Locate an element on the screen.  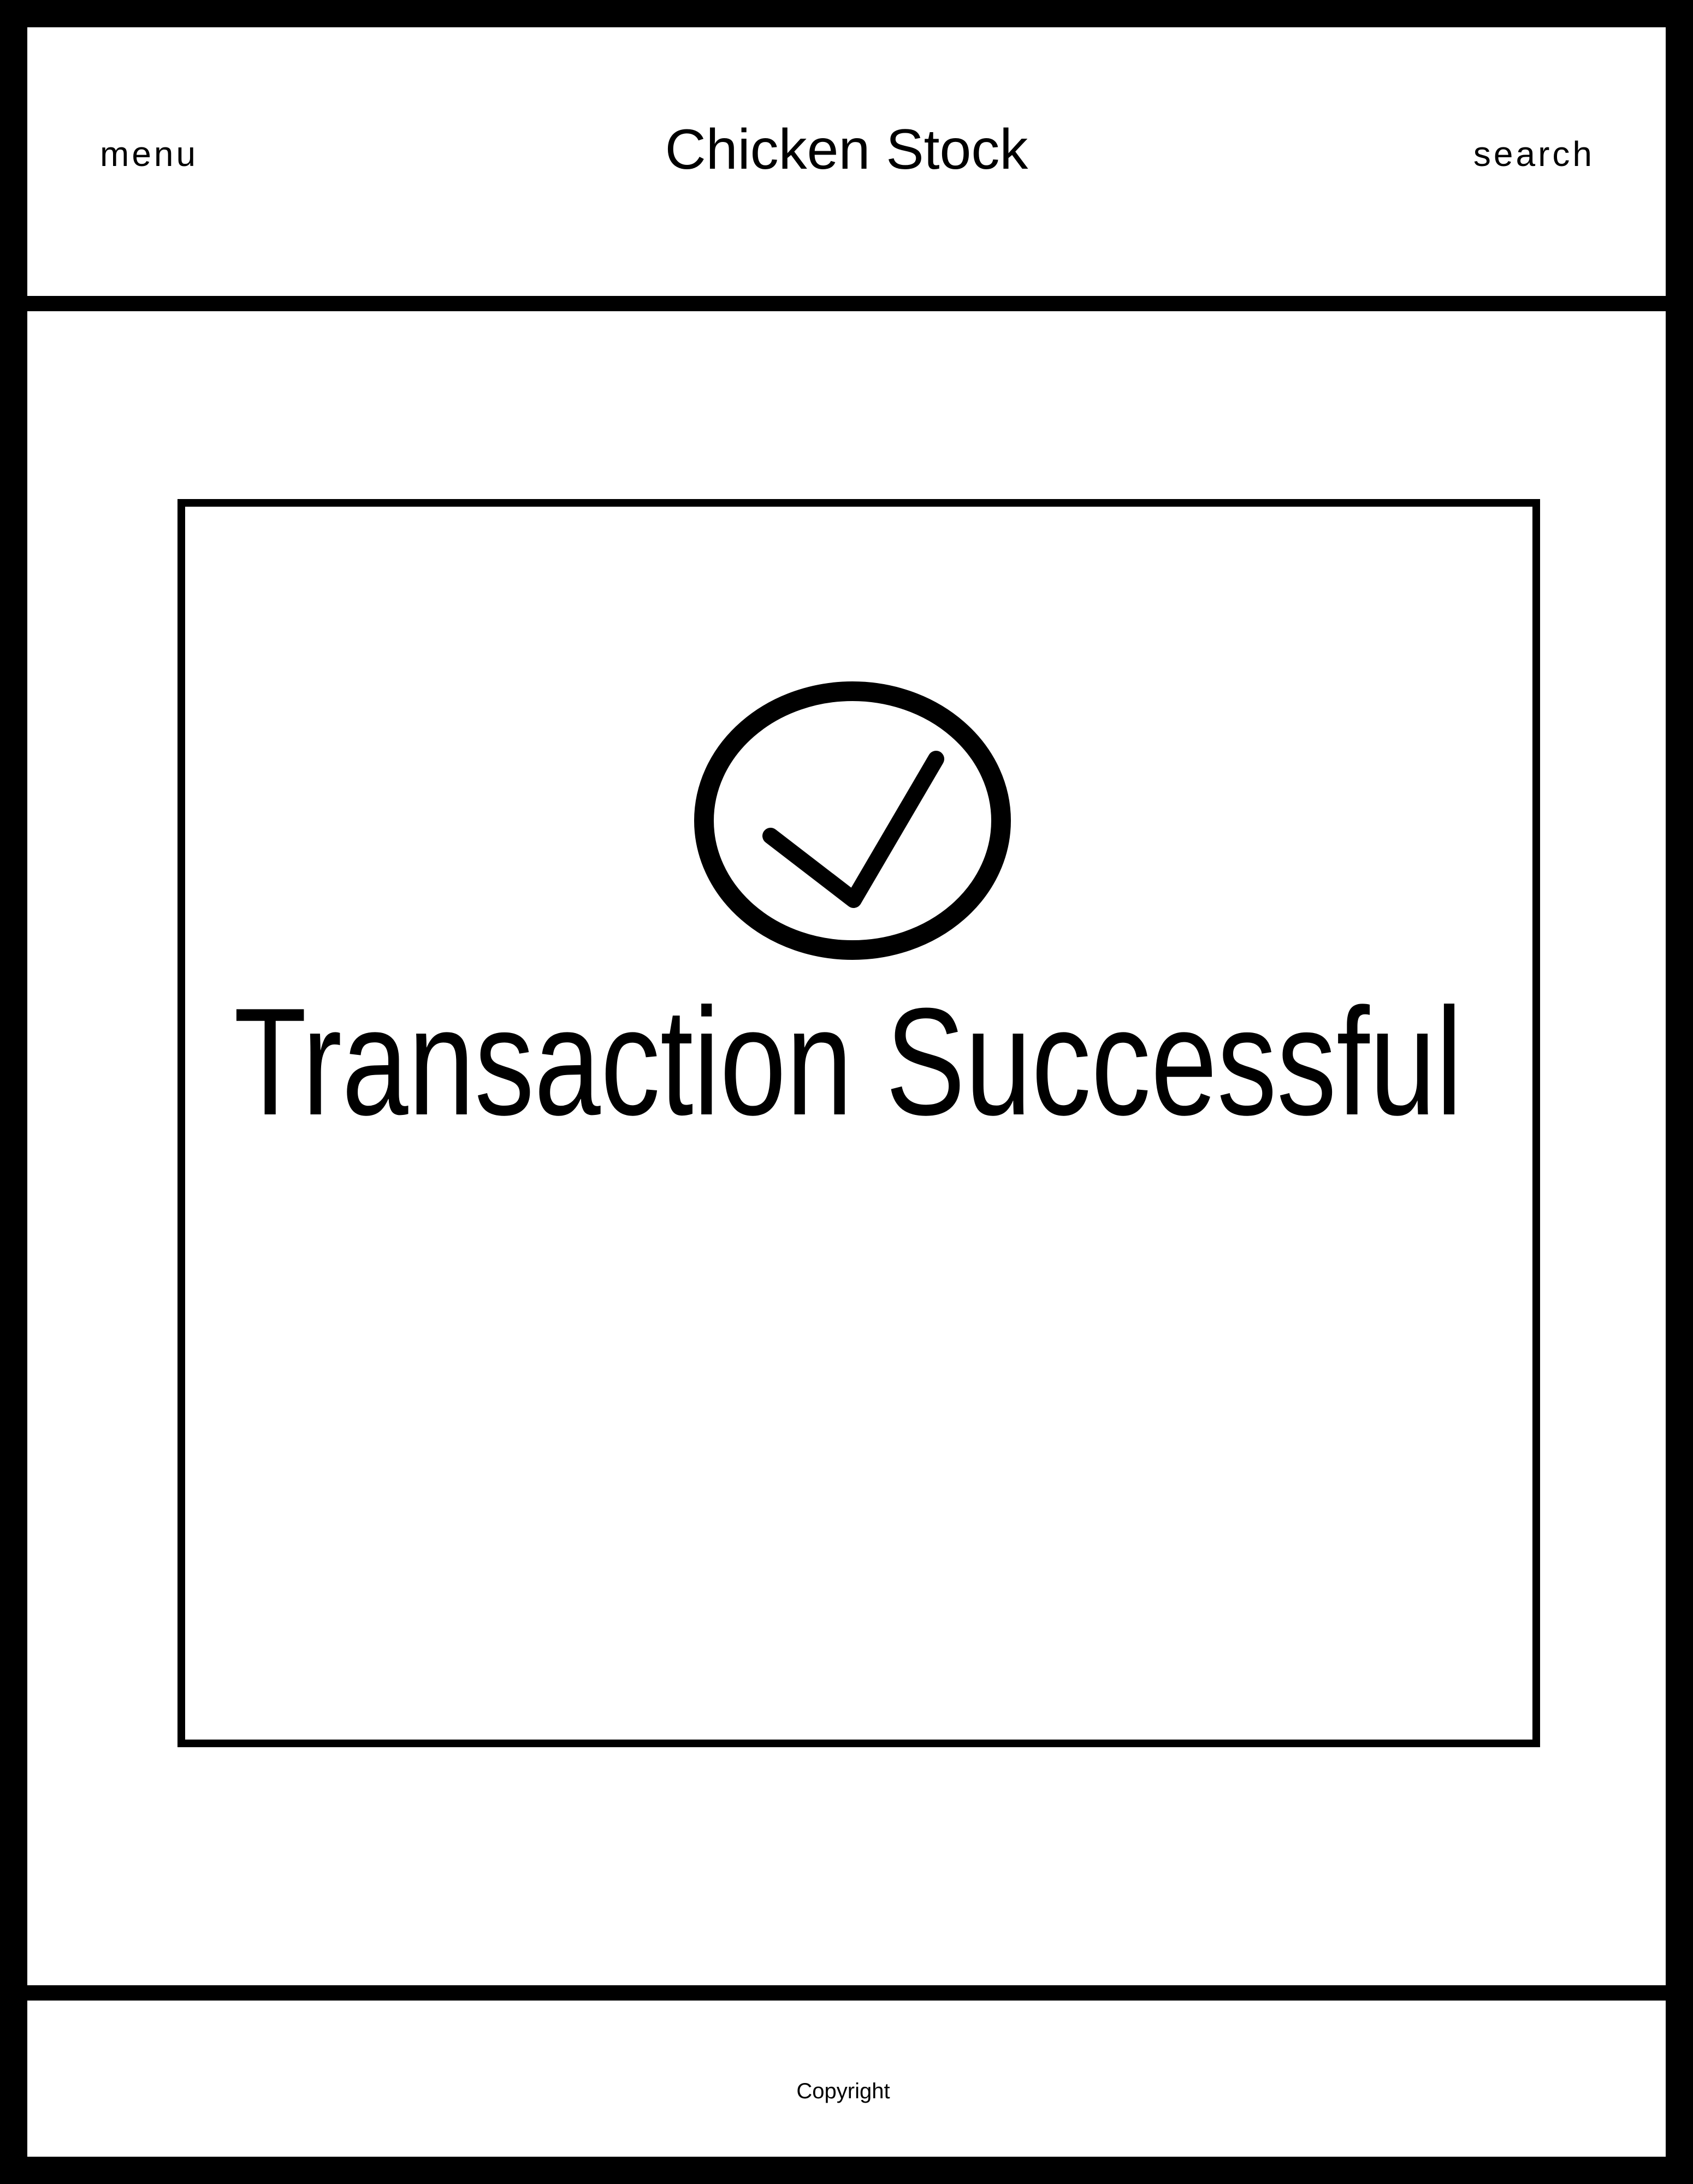
footer-divider is located at coordinates (846, 1993).